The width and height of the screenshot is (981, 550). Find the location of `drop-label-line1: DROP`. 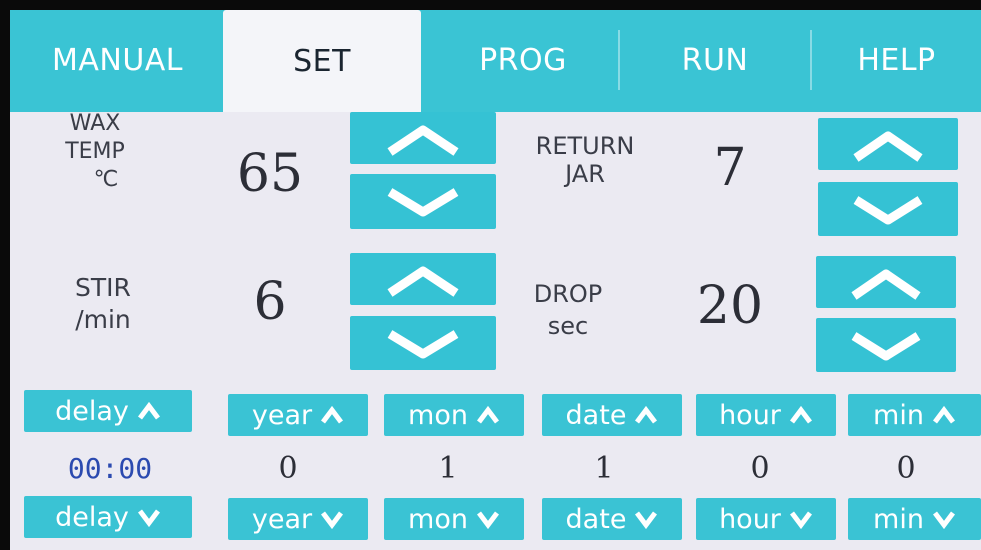

drop-label-line1: DROP is located at coordinates (568, 294).